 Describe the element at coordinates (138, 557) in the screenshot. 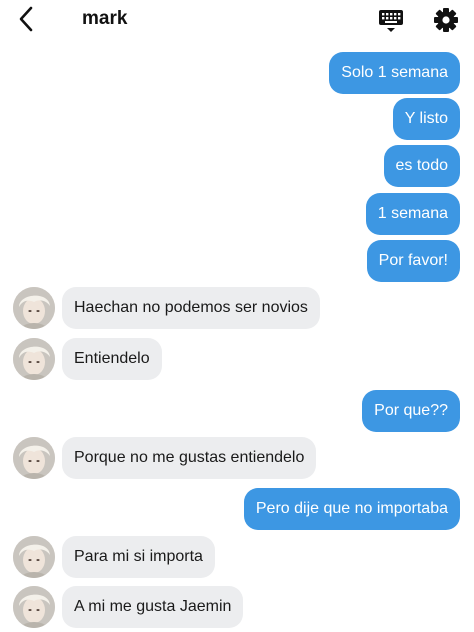

I see `incoming-message: Para mi si importa` at that location.